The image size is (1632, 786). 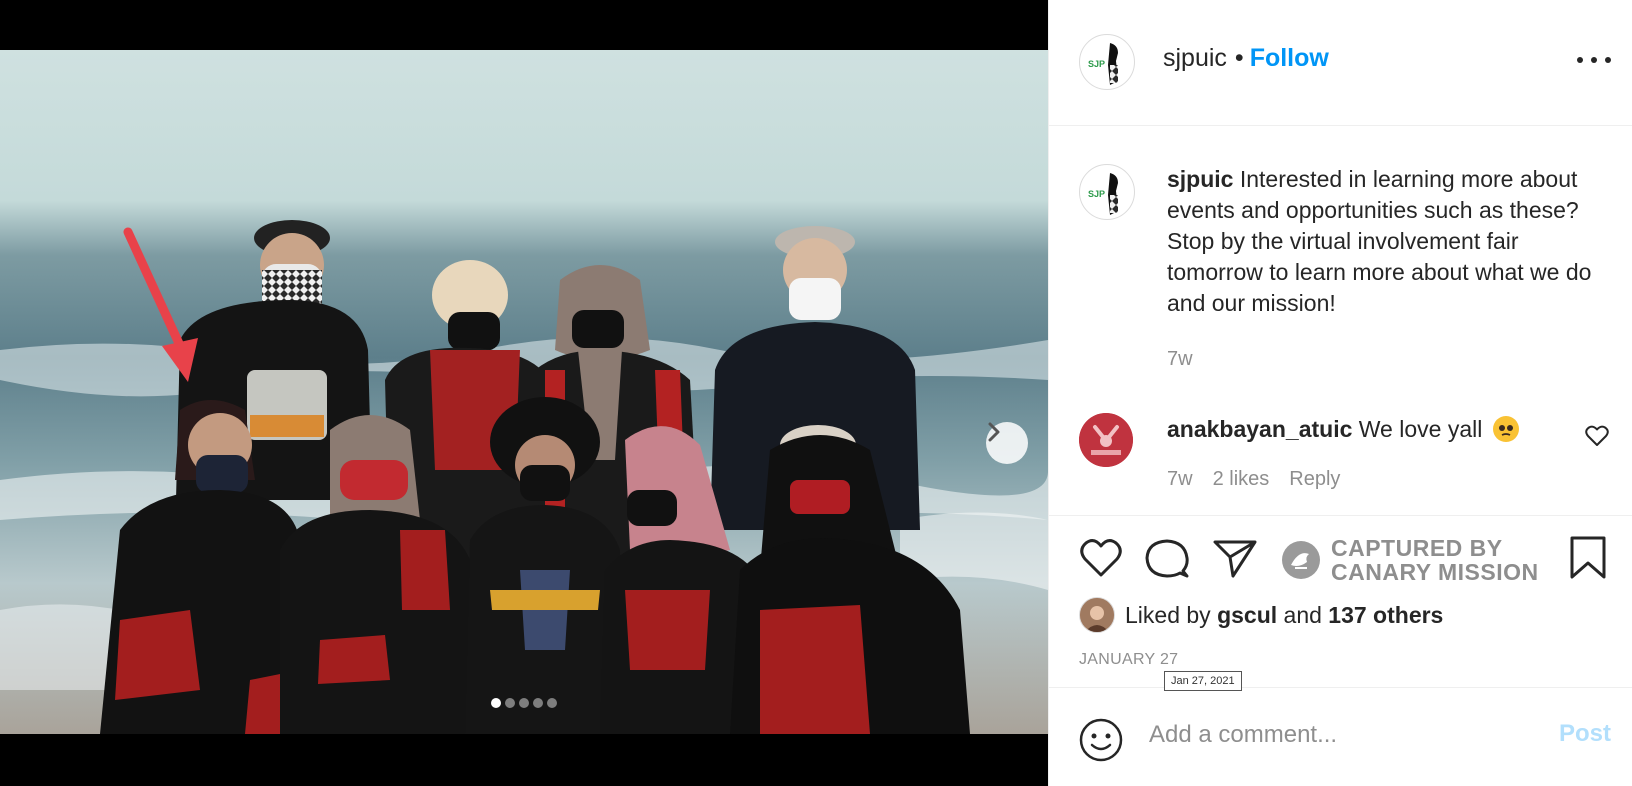 What do you see at coordinates (1505, 429) in the screenshot?
I see `pleading-face-emoji-icon` at bounding box center [1505, 429].